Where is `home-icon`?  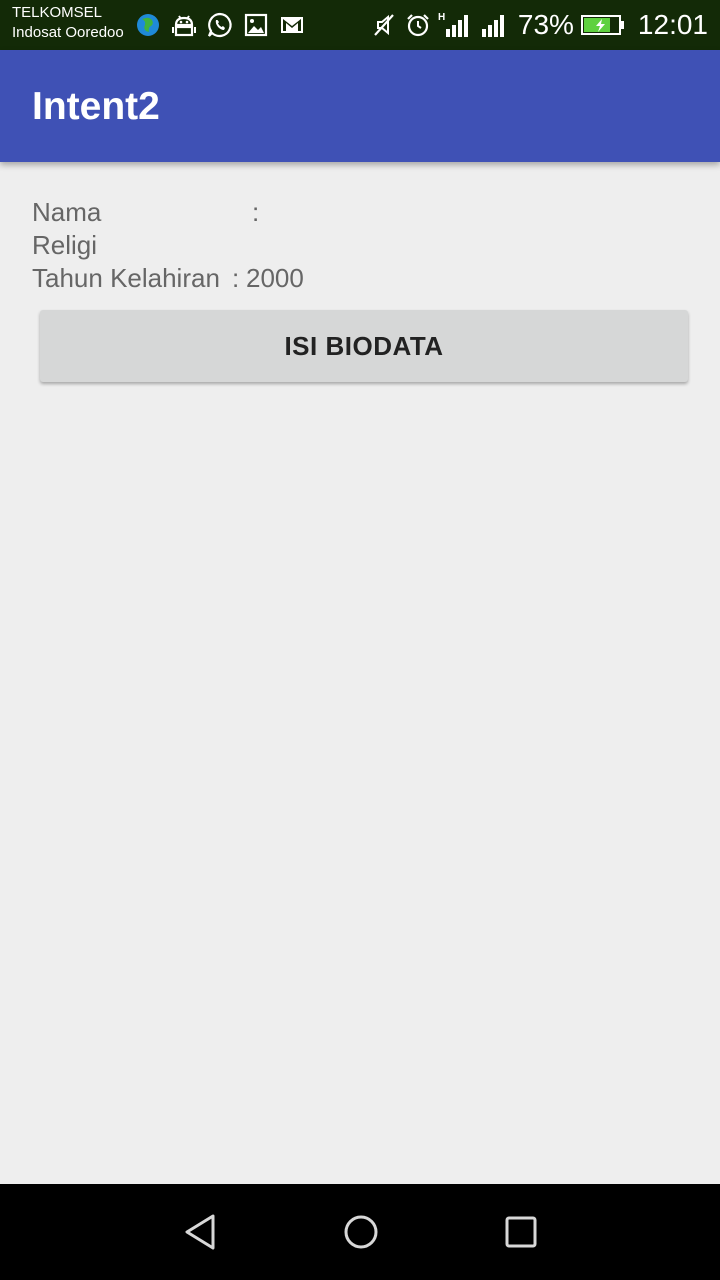
home-icon is located at coordinates (361, 1232).